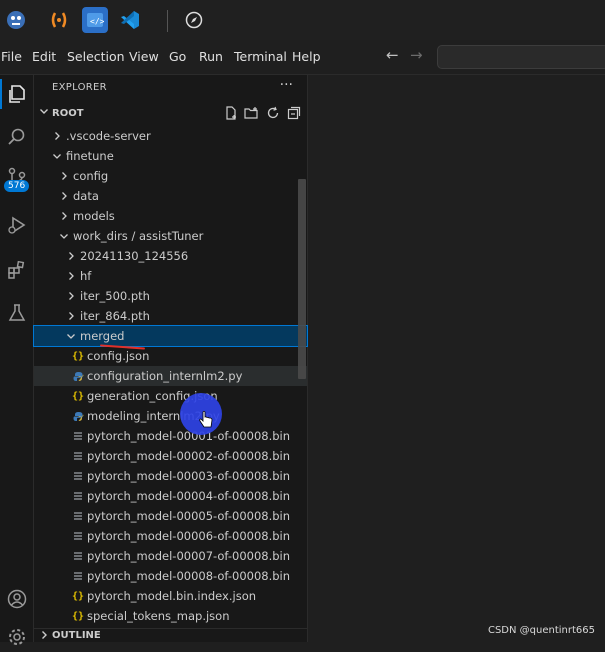 The height and width of the screenshot is (652, 605). What do you see at coordinates (44, 56) in the screenshot?
I see `menu-edit: Edit` at bounding box center [44, 56].